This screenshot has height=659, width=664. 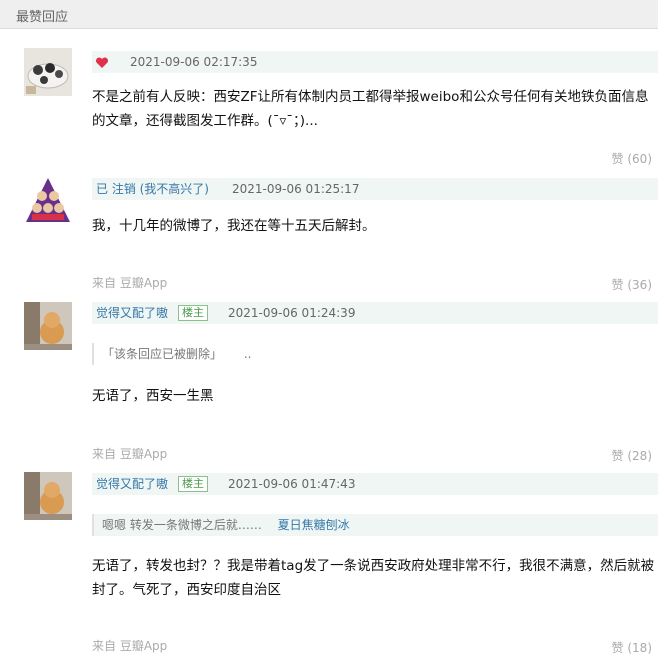 What do you see at coordinates (162, 354) in the screenshot?
I see `quote-text: 「该条回应已被删除」` at bounding box center [162, 354].